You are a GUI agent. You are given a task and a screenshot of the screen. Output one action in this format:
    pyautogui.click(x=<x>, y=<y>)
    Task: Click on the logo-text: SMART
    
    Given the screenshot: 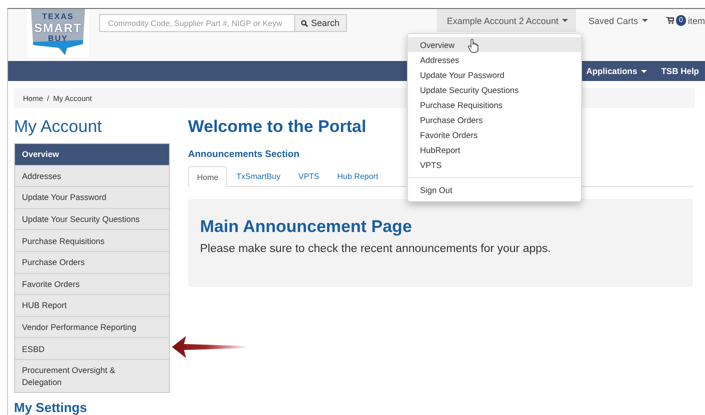 What is the action you would take?
    pyautogui.click(x=58, y=28)
    